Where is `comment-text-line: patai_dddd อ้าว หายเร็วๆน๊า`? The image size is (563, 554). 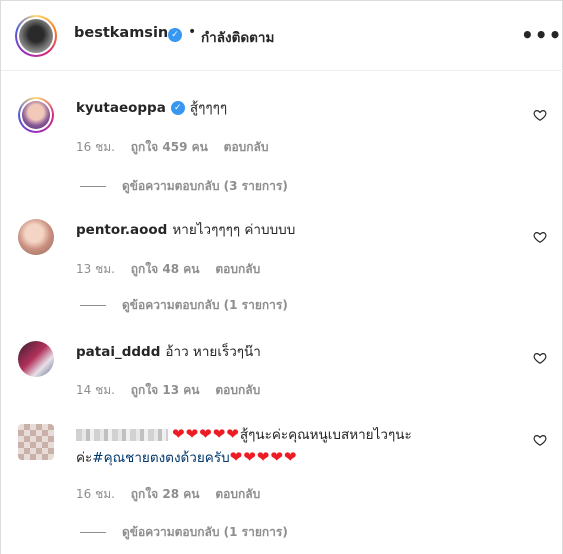
comment-text-line: patai_dddd อ้าว หายเร็วๆน๊า is located at coordinates (168, 352).